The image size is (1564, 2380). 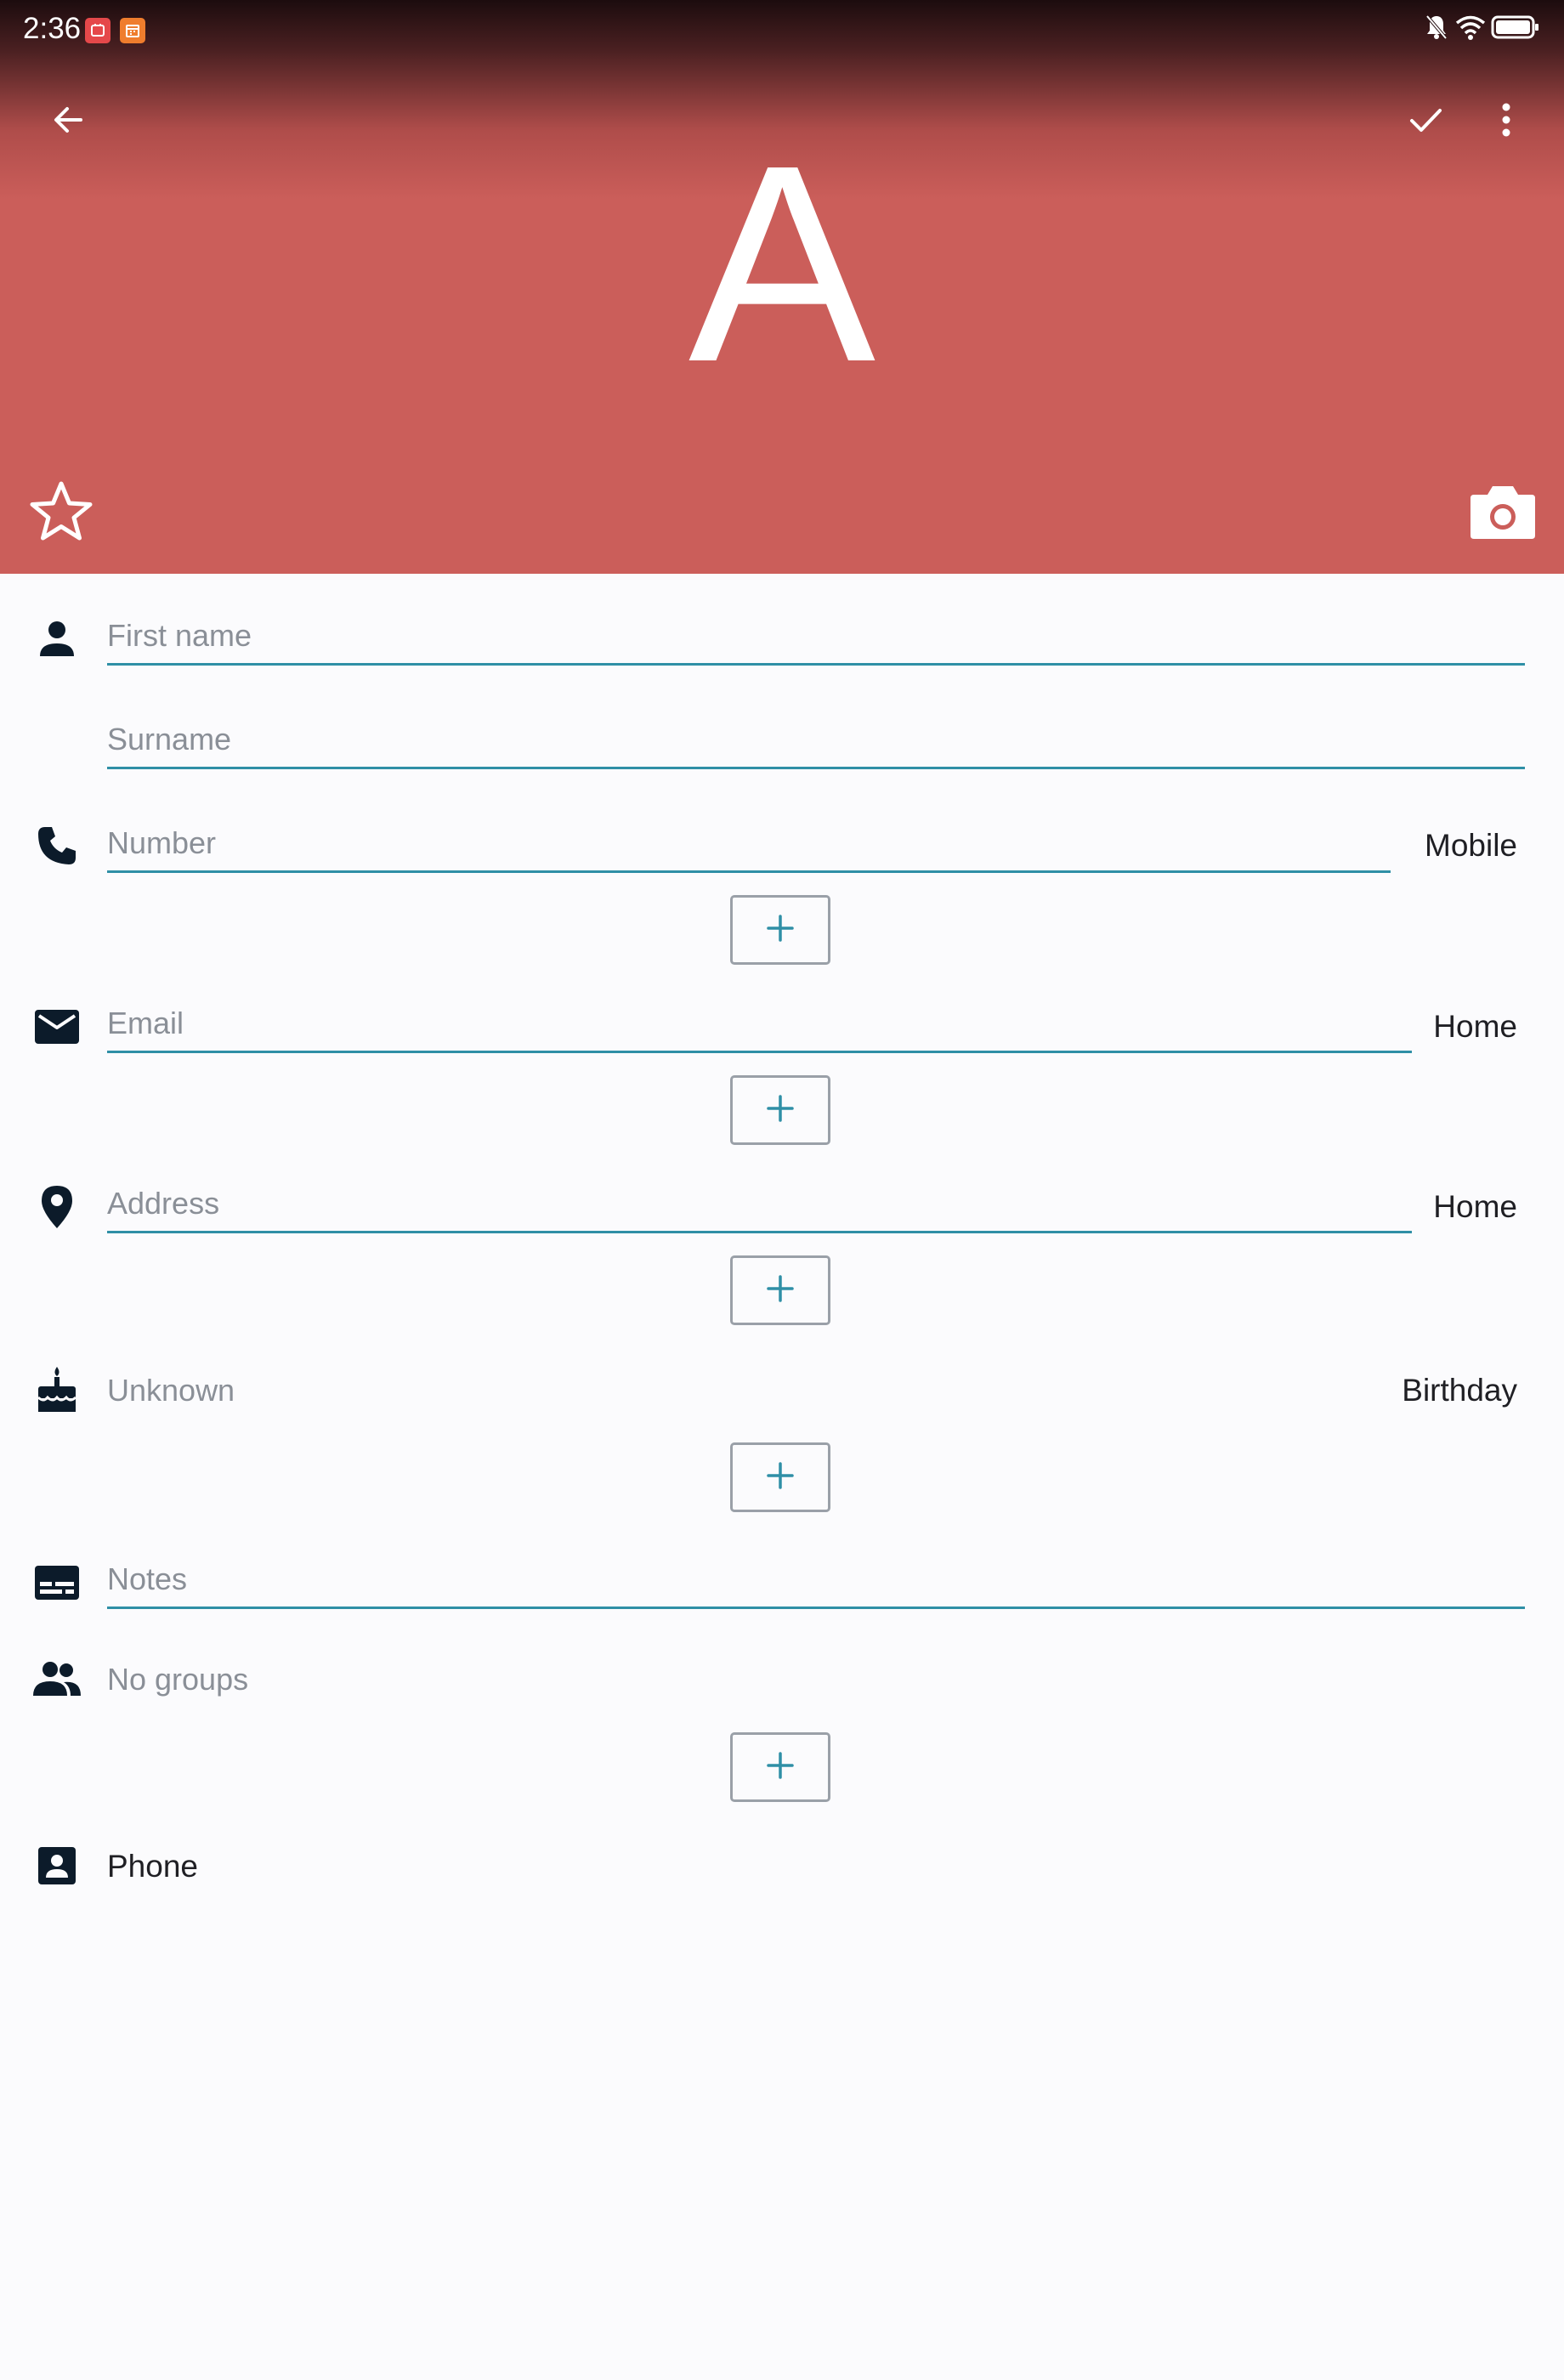 I want to click on email-input: Email, so click(x=759, y=1026).